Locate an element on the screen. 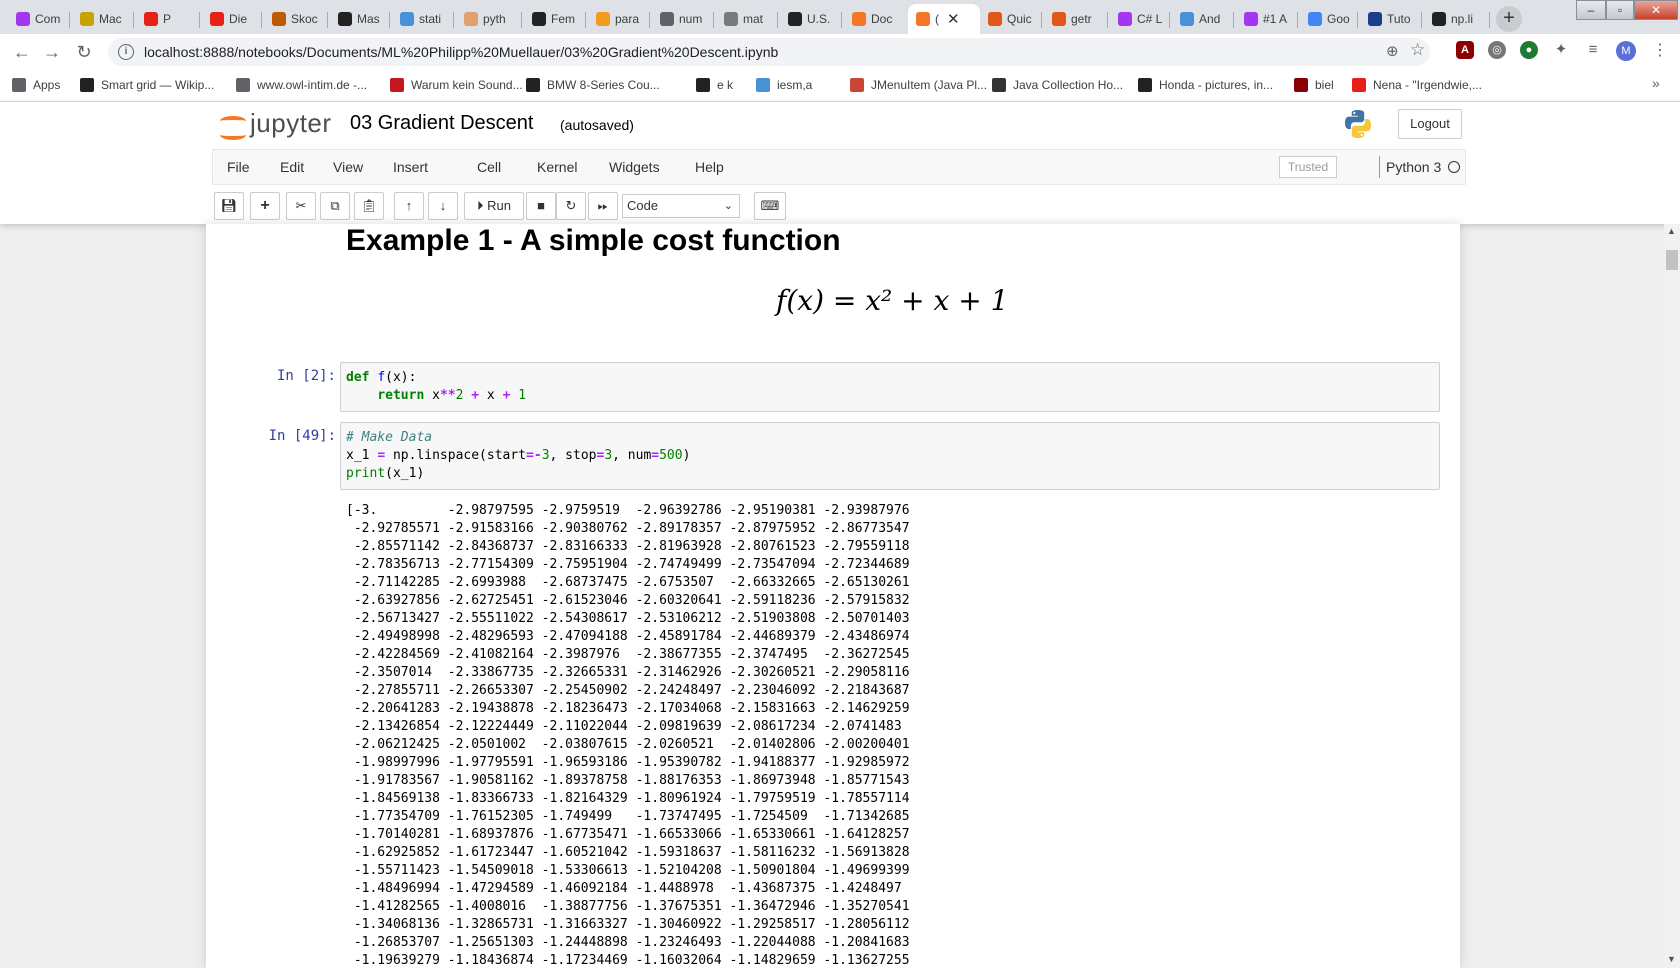 This screenshot has width=1680, height=968. info-icon: i is located at coordinates (126, 52).